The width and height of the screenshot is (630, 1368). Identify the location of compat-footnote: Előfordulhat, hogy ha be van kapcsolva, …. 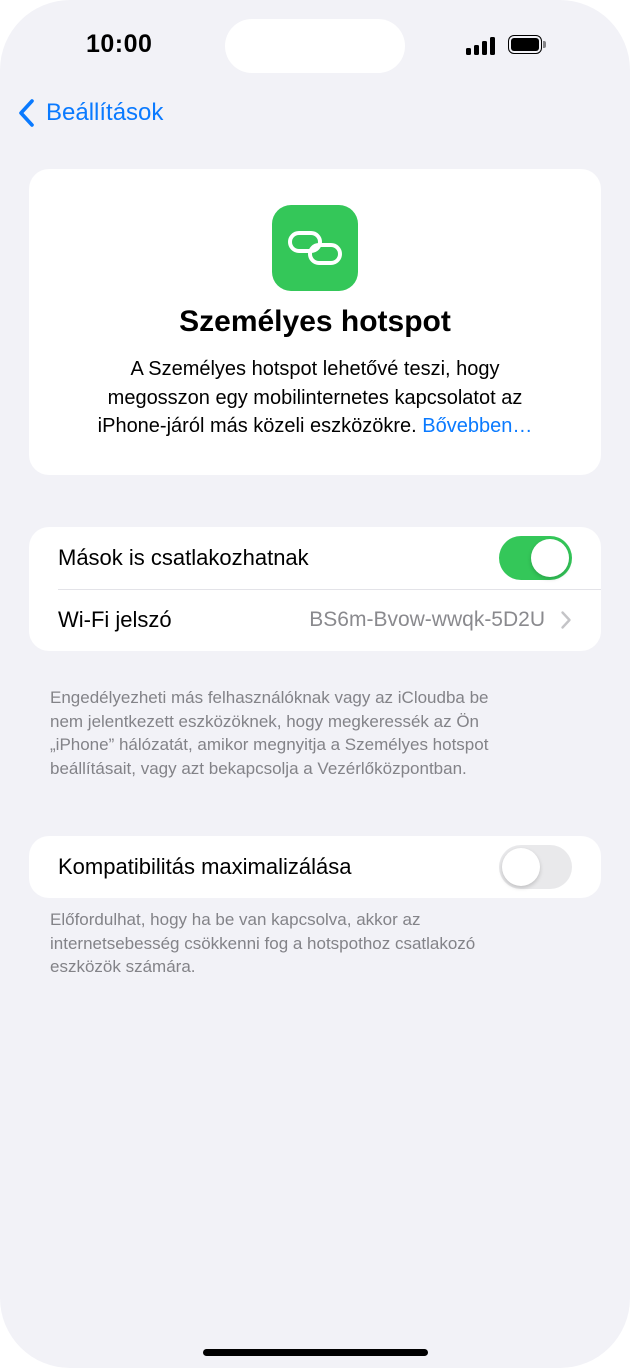
(305, 943).